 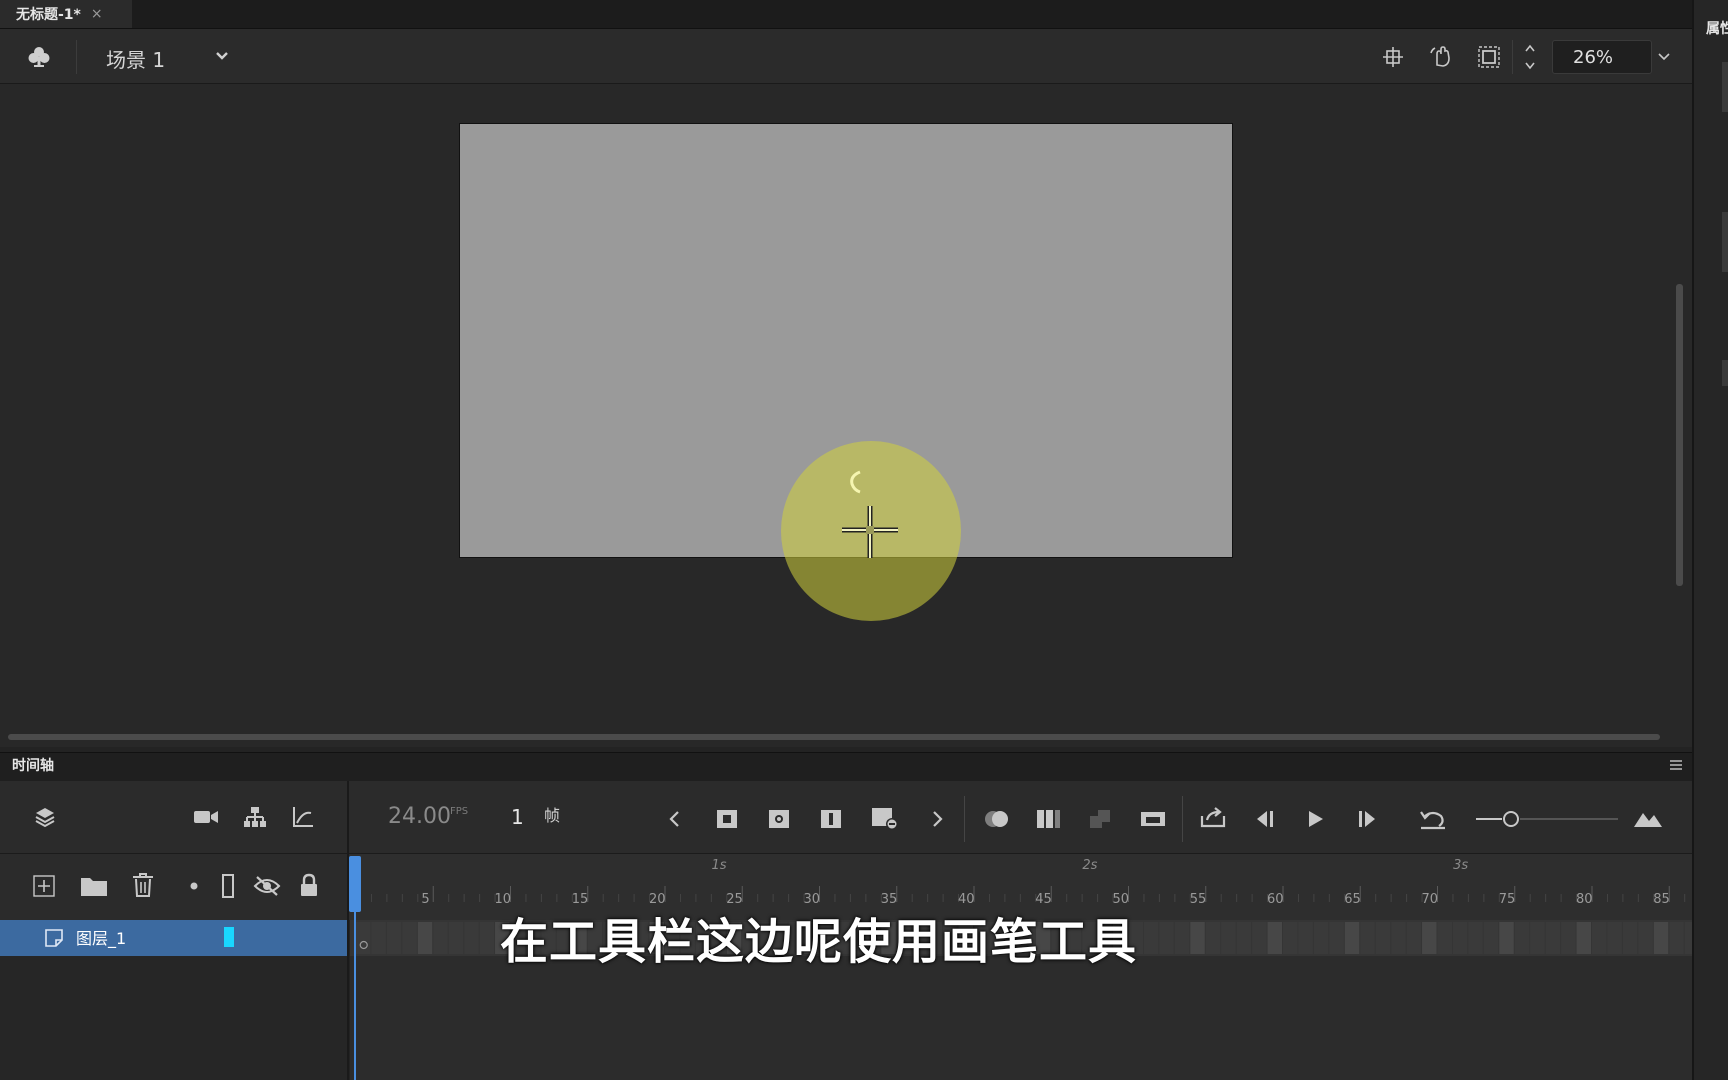 I want to click on layer-name: 图层_1, so click(x=101, y=937).